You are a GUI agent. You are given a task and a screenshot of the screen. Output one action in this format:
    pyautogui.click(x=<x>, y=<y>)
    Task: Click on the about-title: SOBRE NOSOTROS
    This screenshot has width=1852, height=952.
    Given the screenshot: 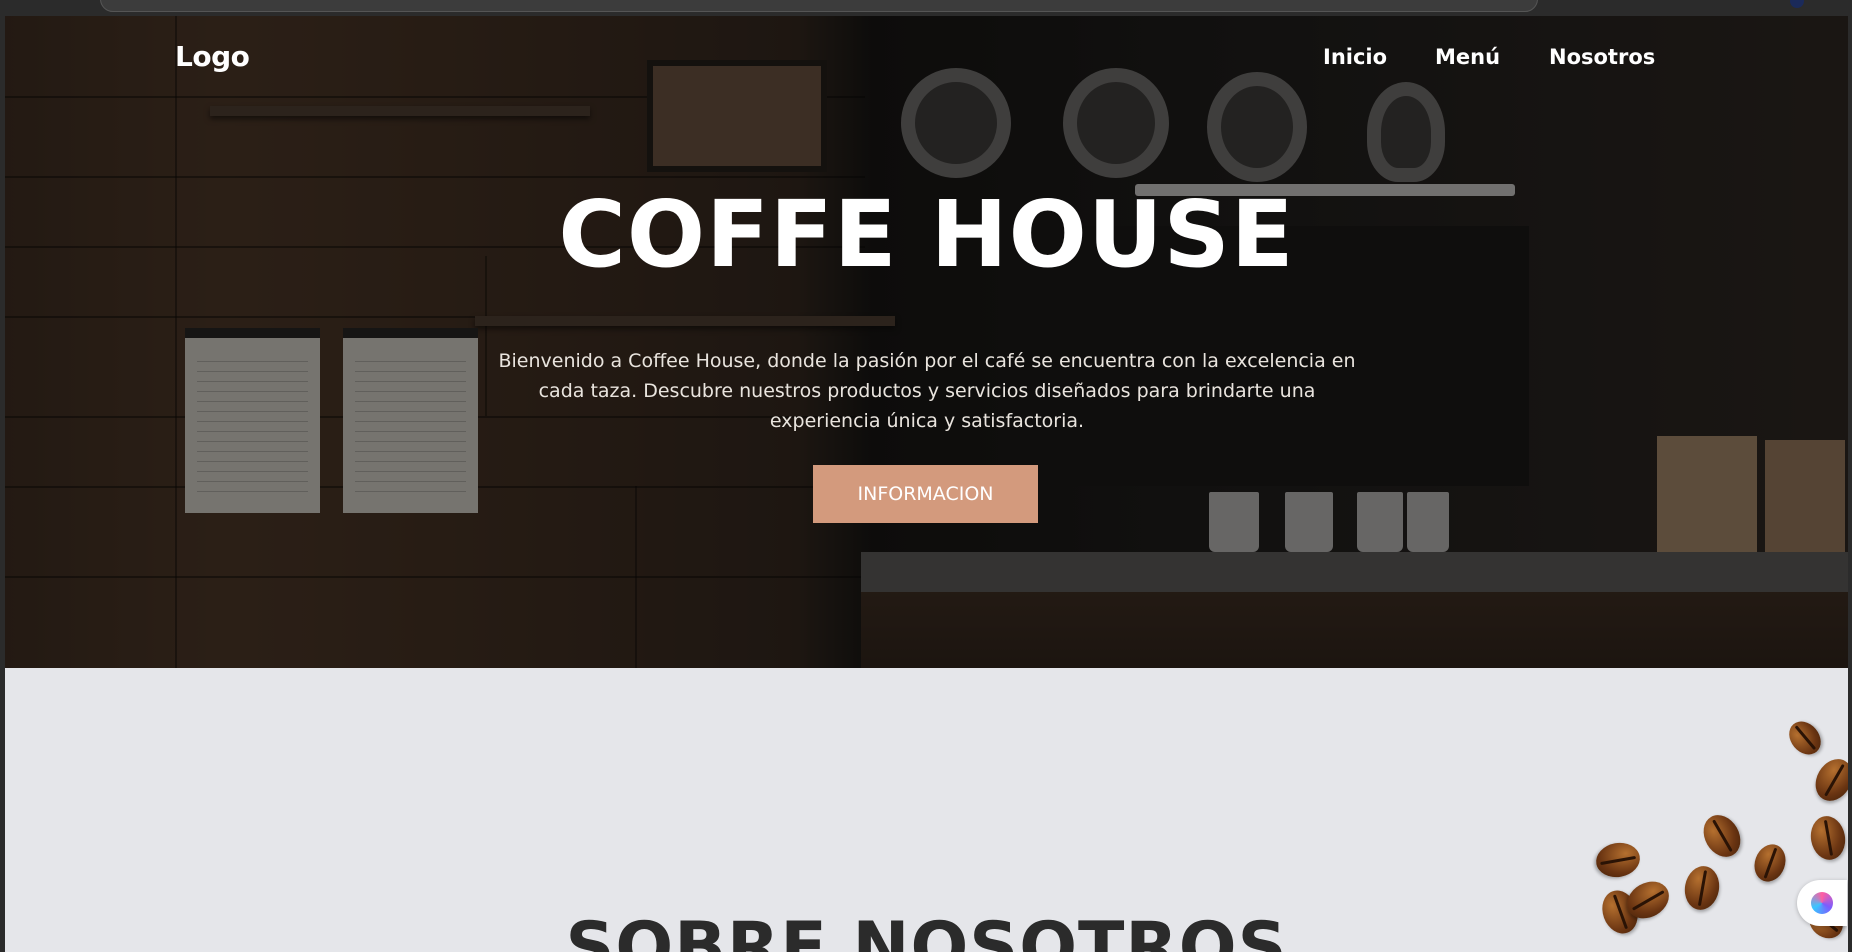 What is the action you would take?
    pyautogui.click(x=926, y=930)
    